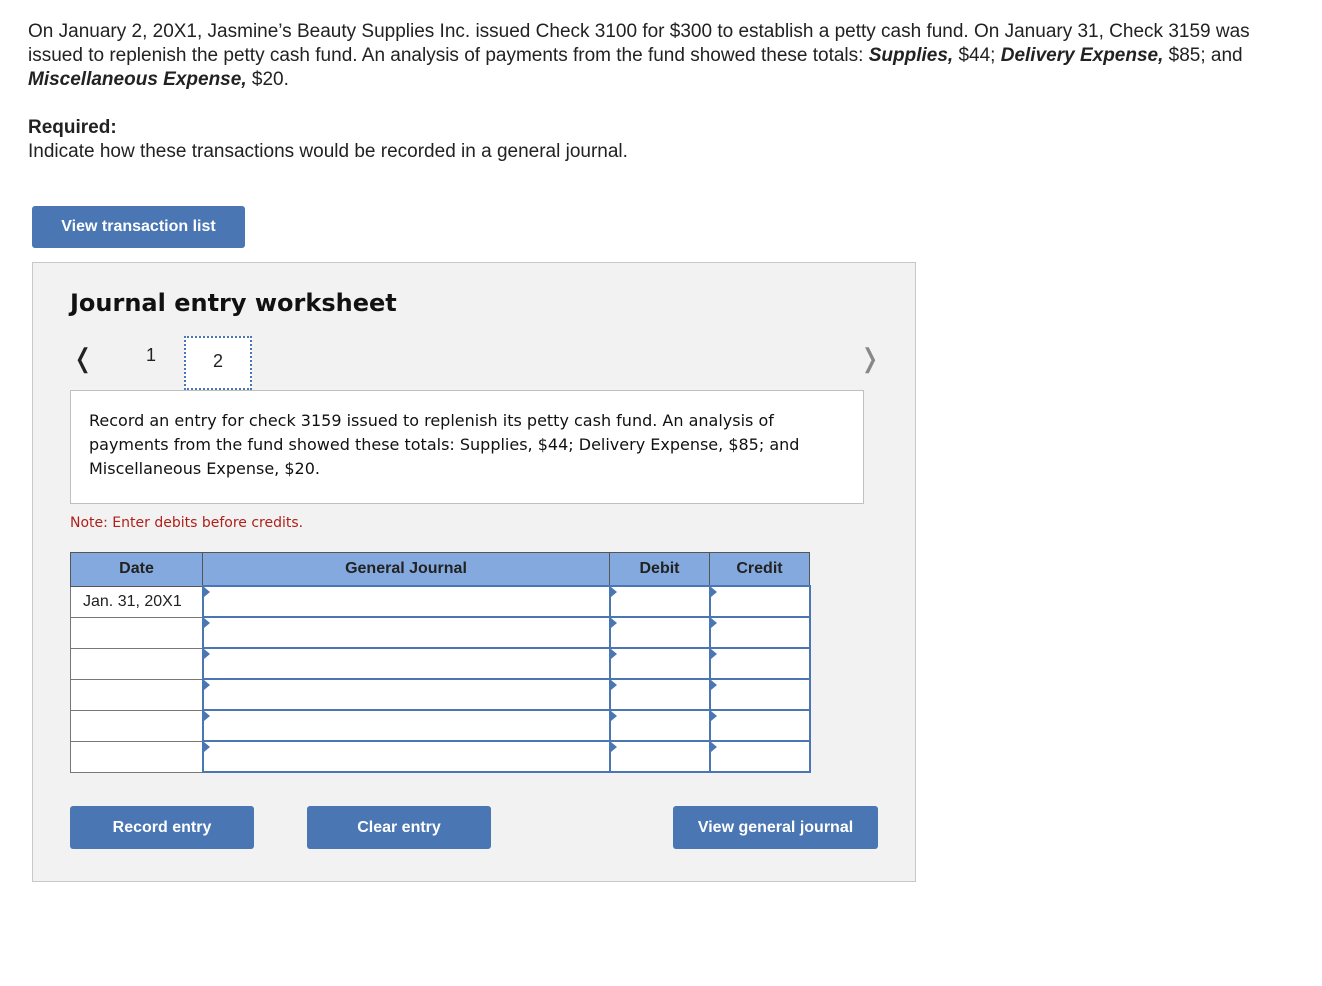  What do you see at coordinates (399, 827) in the screenshot?
I see `clear-entry-button: Clear entry` at bounding box center [399, 827].